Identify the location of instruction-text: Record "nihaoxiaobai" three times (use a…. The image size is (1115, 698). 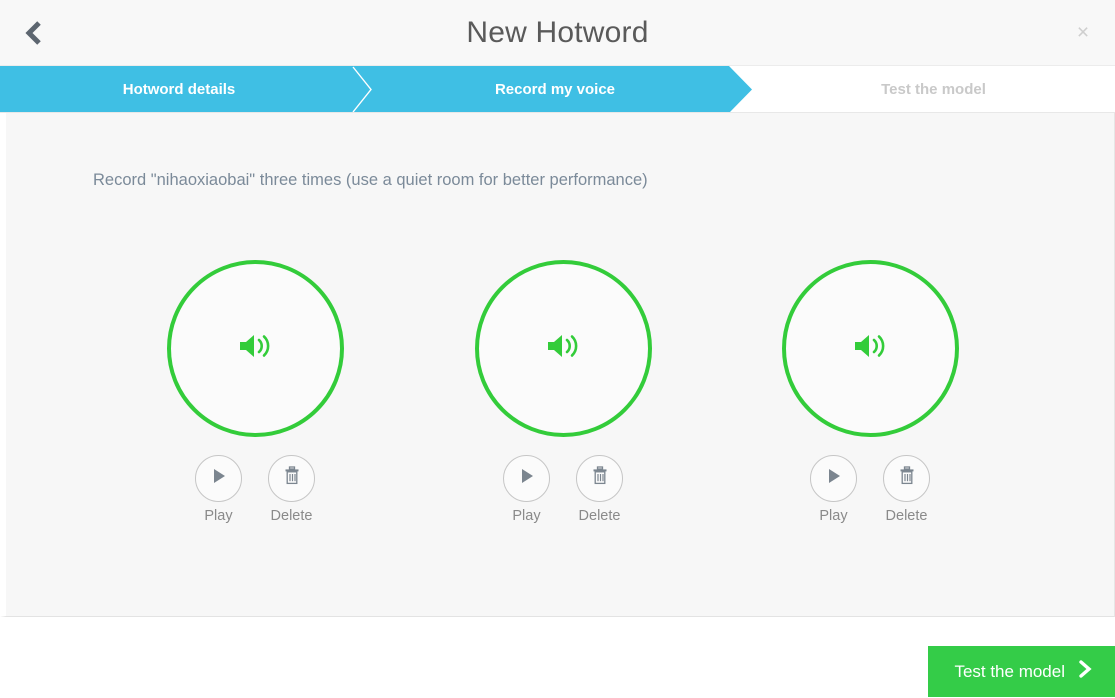
(370, 180).